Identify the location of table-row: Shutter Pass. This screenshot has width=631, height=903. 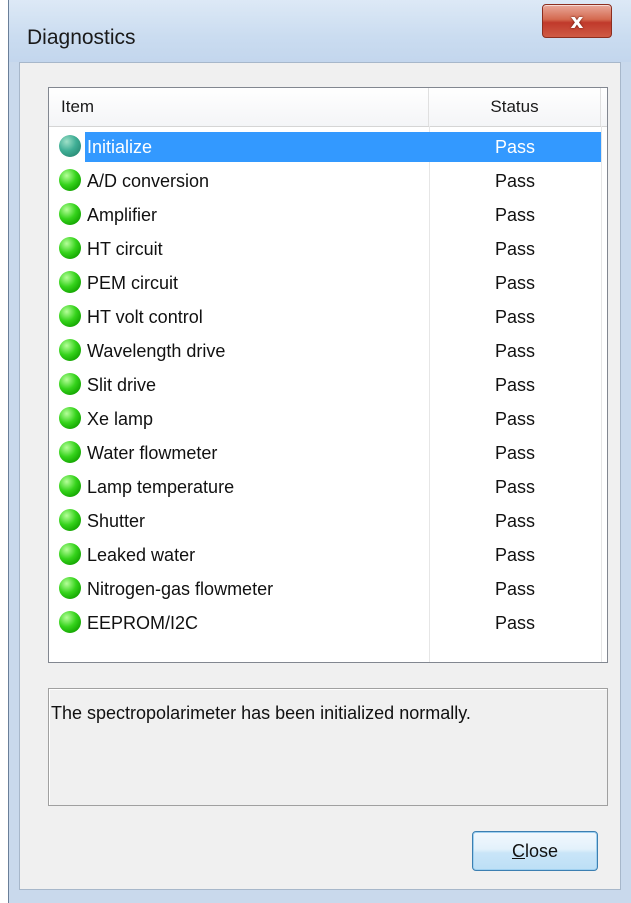
(325, 521).